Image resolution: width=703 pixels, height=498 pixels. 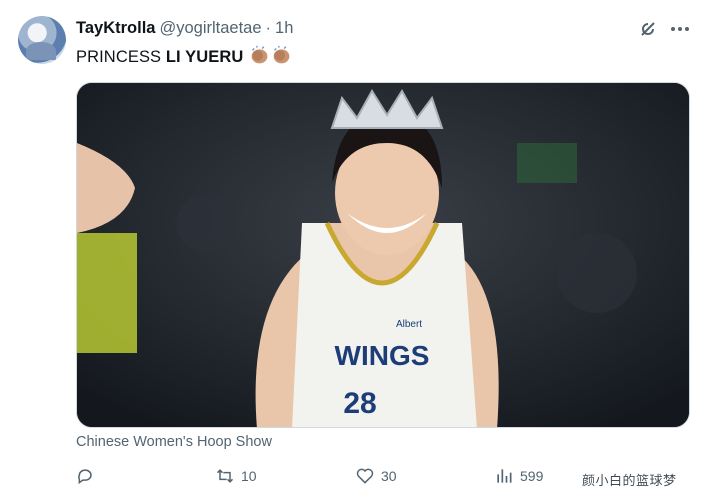 What do you see at coordinates (365, 476) in the screenshot?
I see `heart-icon` at bounding box center [365, 476].